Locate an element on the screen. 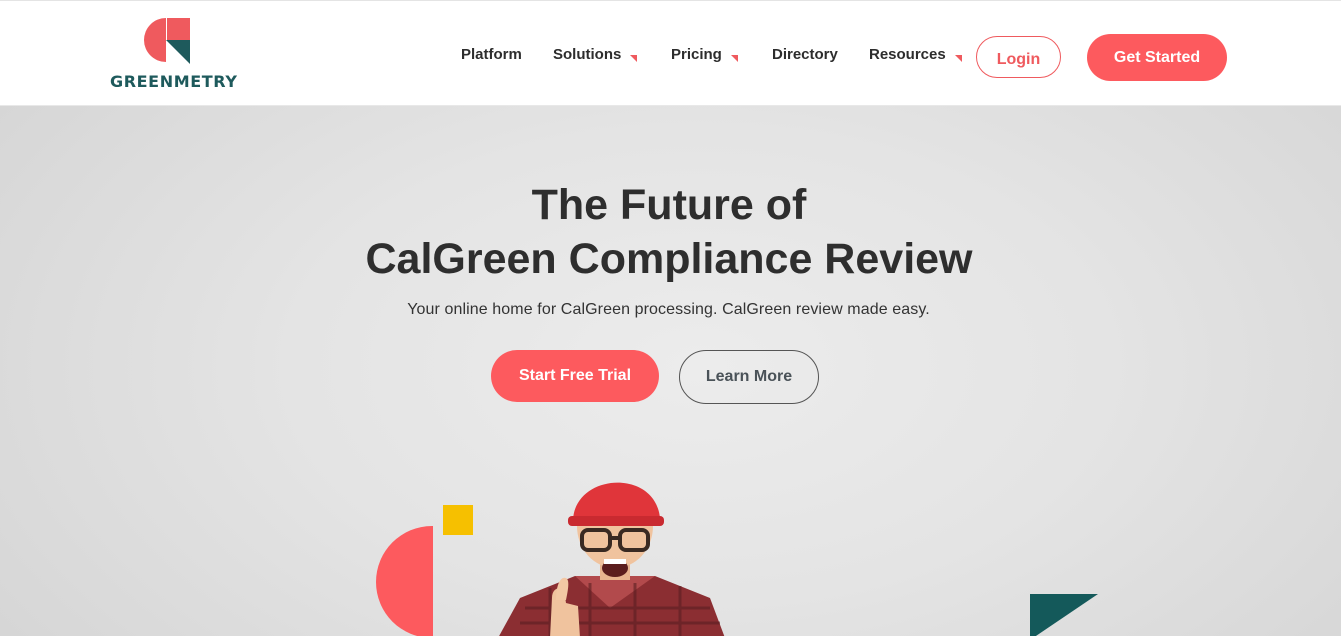 This screenshot has width=1341, height=636. get-started-button: Get Started is located at coordinates (1157, 57).